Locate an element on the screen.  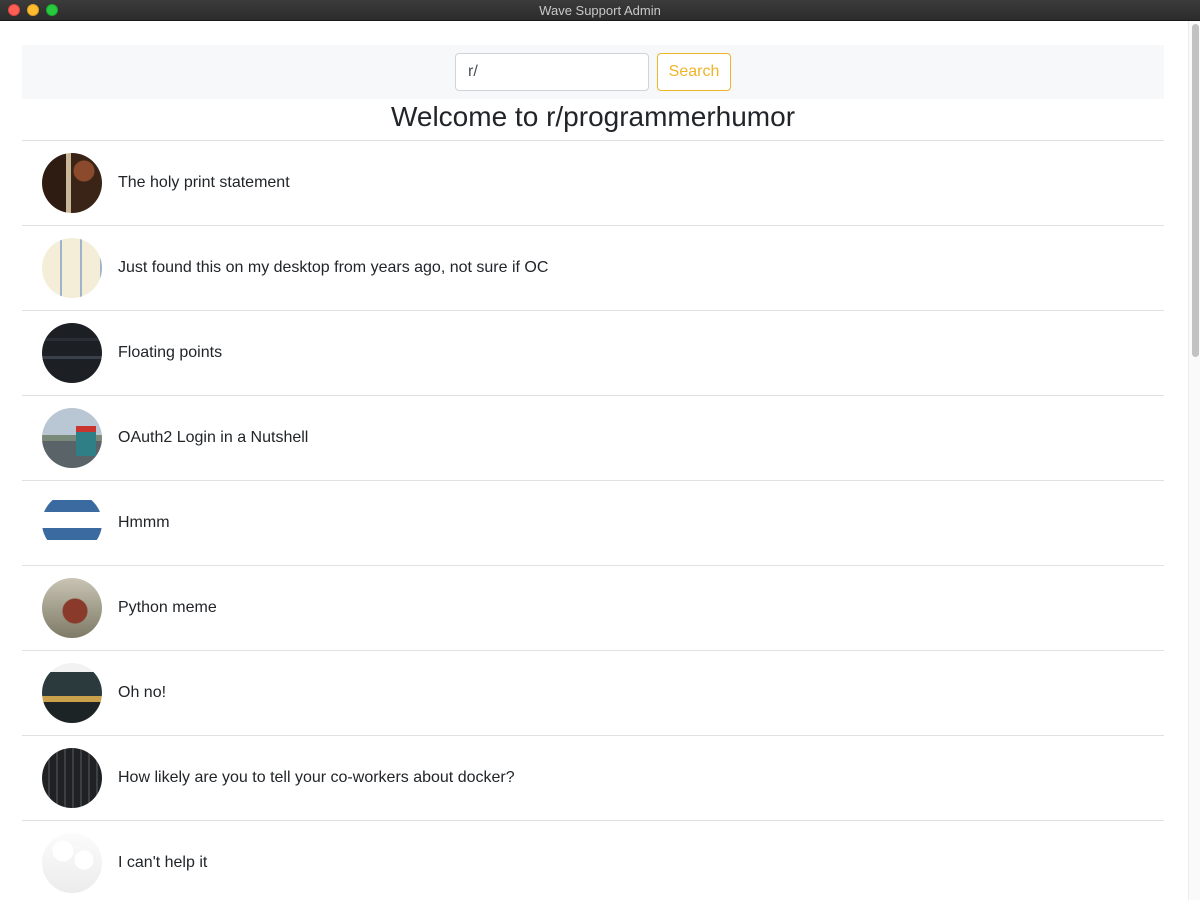
list-item: OAuth2 Login in a Nutshell is located at coordinates (593, 437).